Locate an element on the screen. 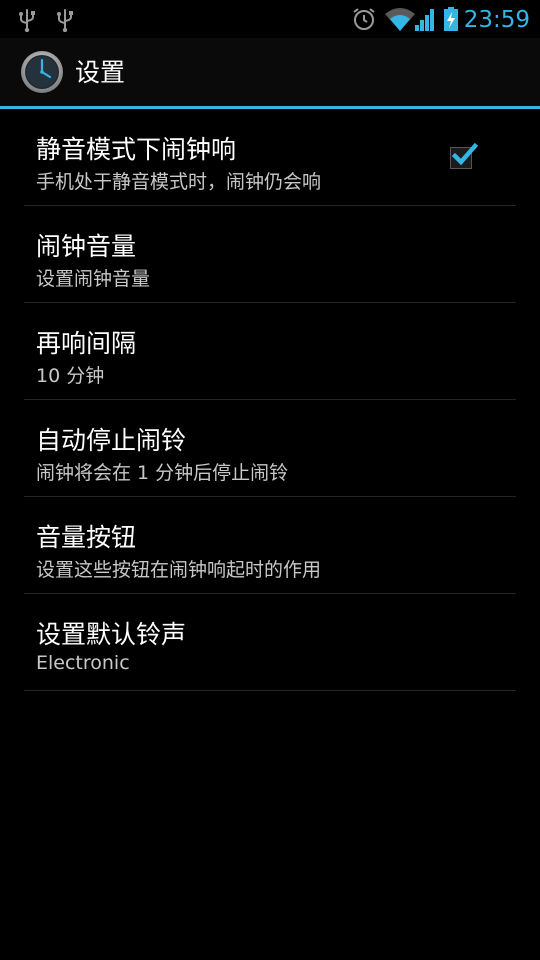 The image size is (540, 960). status-bar: 23:59 is located at coordinates (270, 19).